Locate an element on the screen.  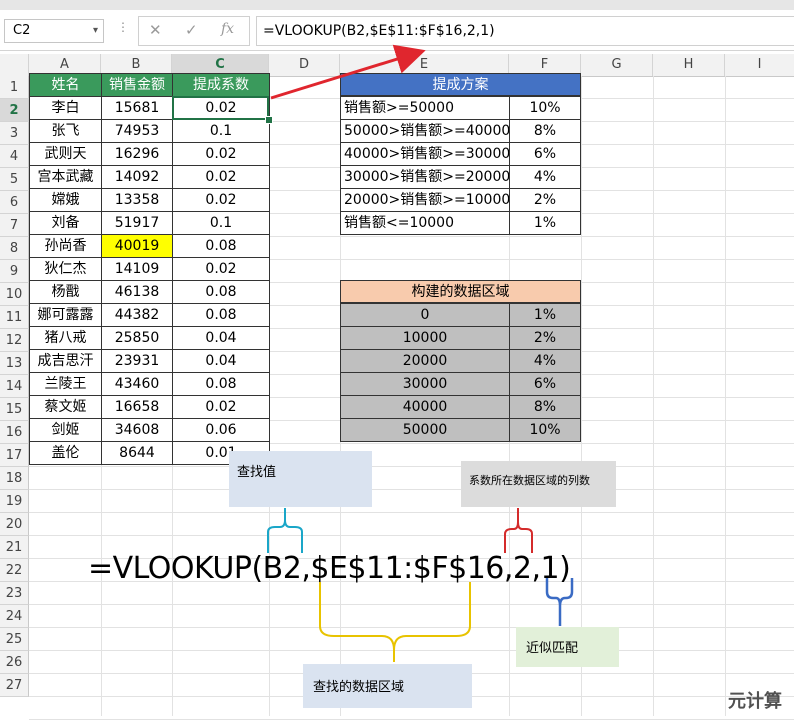
red-arrow is located at coordinates (348, 72).